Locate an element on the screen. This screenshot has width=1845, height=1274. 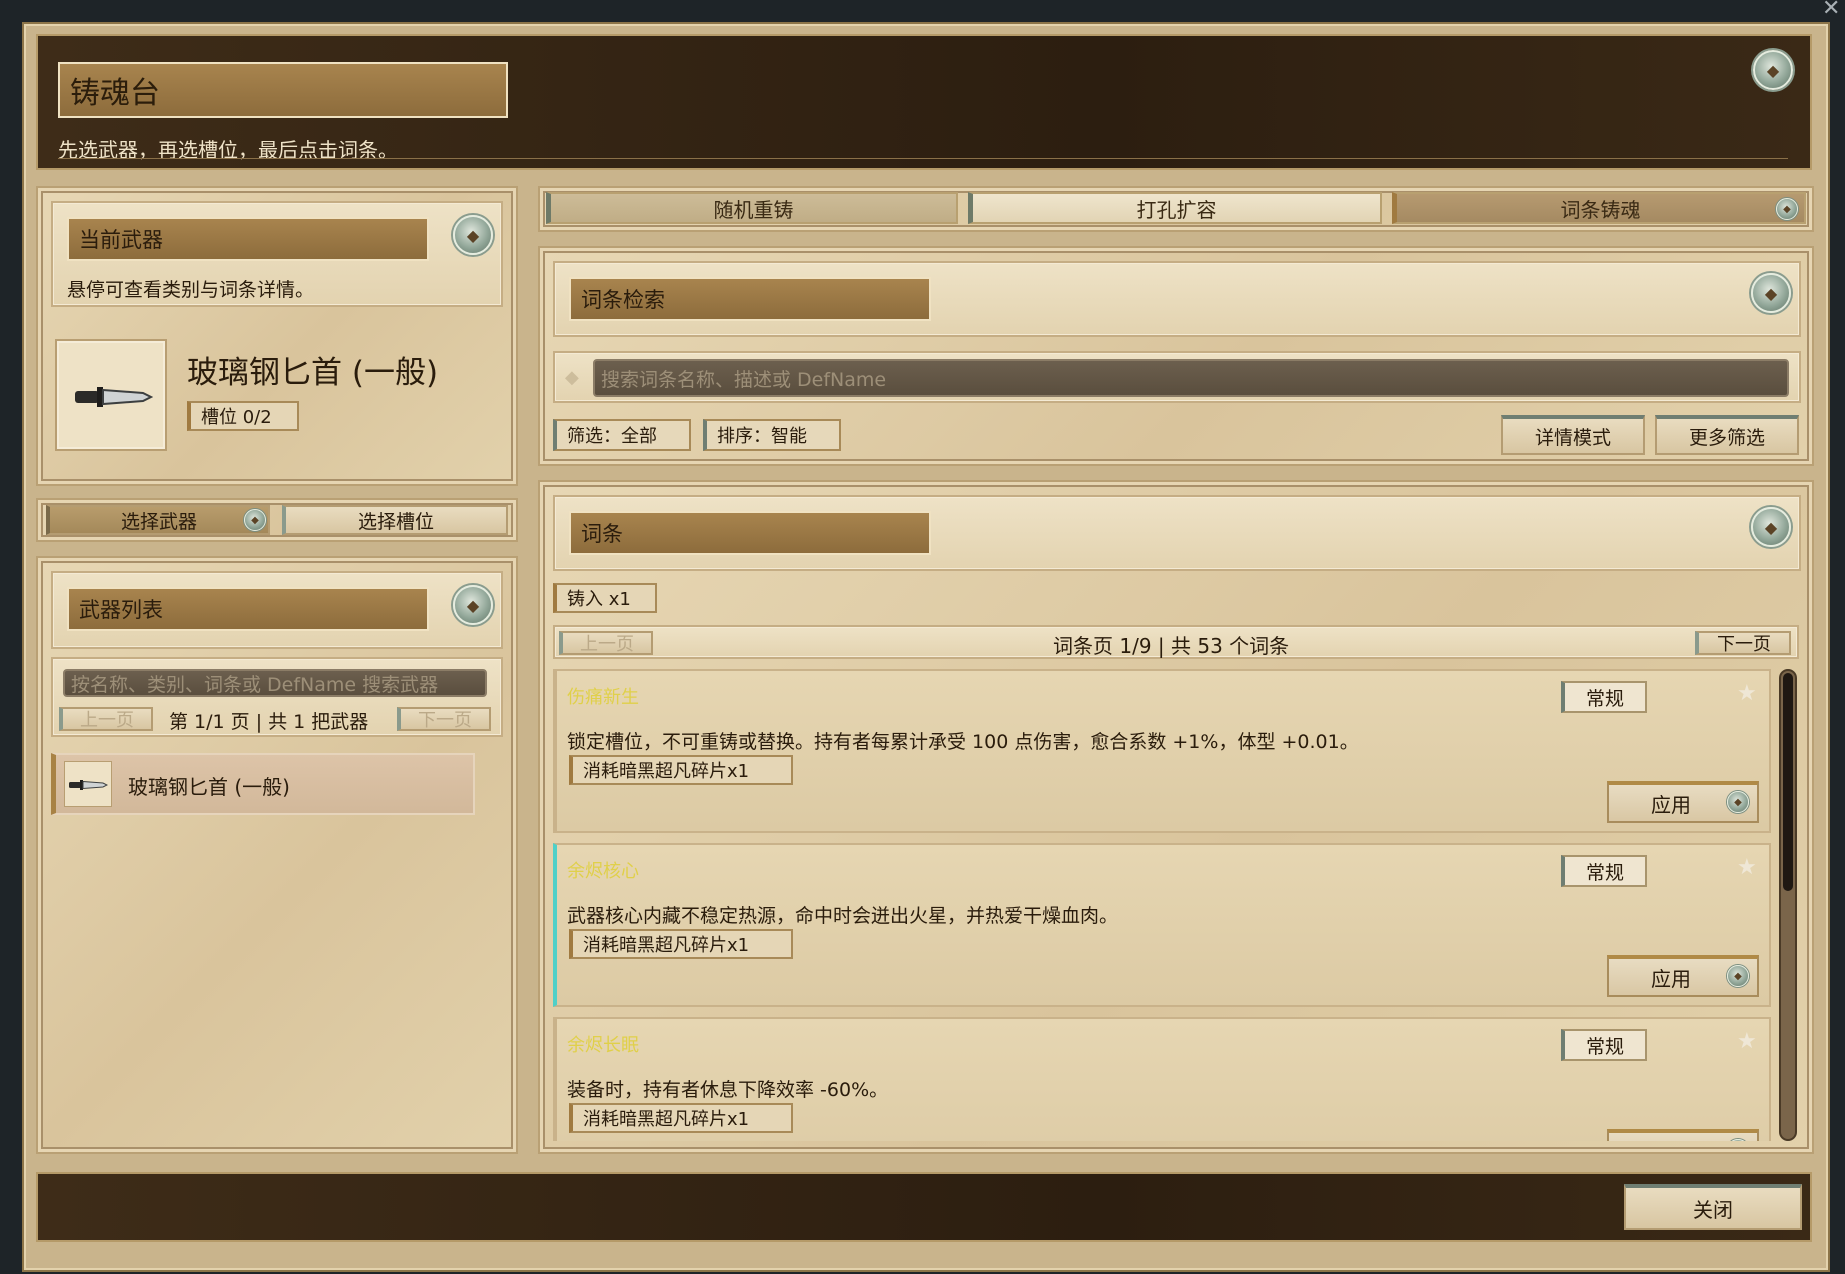
affix-search-placeholder: 搜索词条名称、描述或 DefName is located at coordinates (744, 379).